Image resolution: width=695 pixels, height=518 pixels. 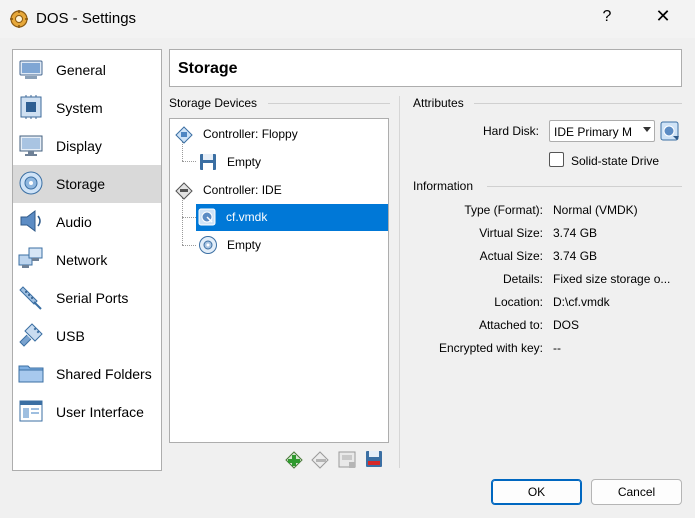 I want to click on virtualbox-app-icon, so click(x=19, y=19).